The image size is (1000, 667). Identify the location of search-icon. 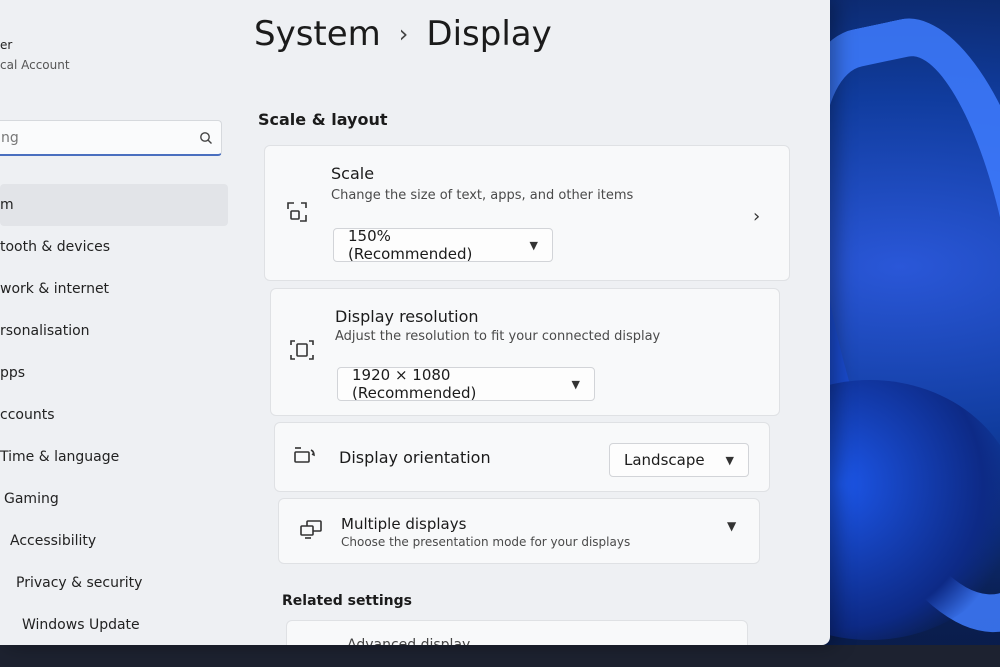
(206, 138).